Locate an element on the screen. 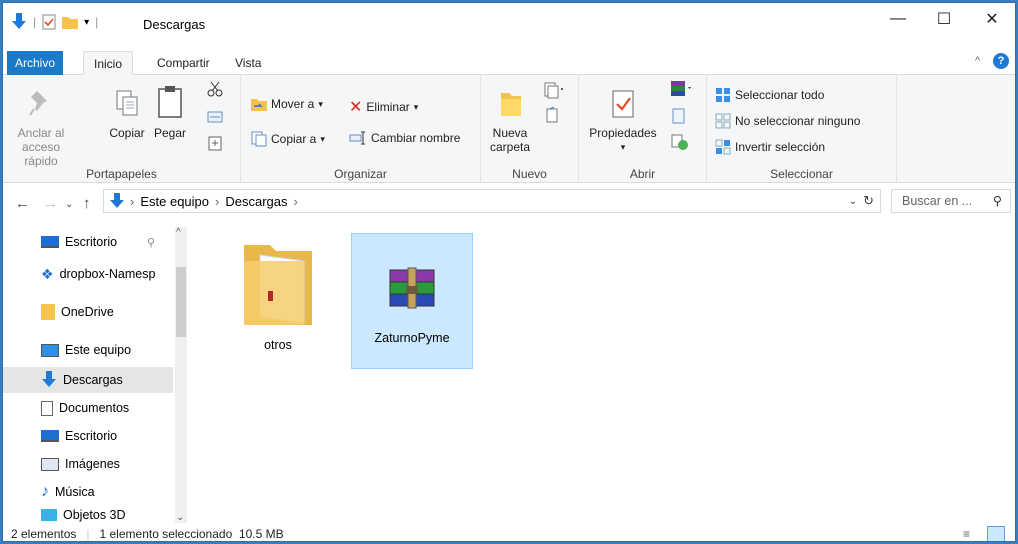 This screenshot has height=544, width=1018. help-icon: ? is located at coordinates (1001, 61).